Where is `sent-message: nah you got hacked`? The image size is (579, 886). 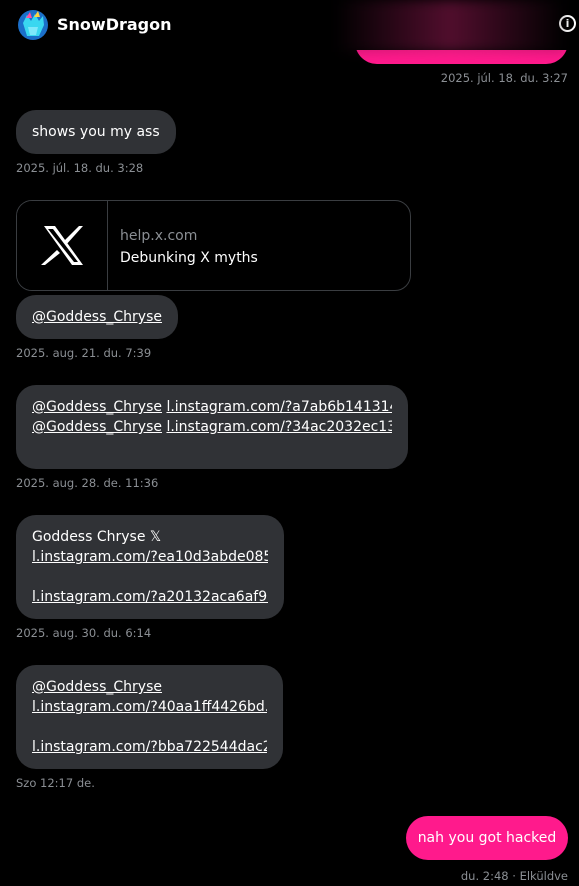
sent-message: nah you got hacked is located at coordinates (487, 838).